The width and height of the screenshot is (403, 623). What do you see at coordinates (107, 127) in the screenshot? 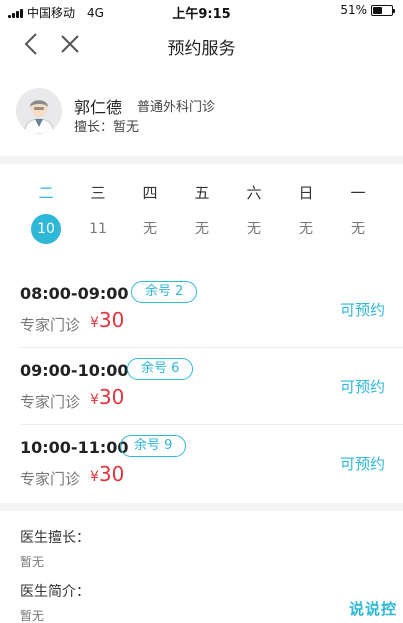
I see `doctor-specialty: 擅长：暂无` at bounding box center [107, 127].